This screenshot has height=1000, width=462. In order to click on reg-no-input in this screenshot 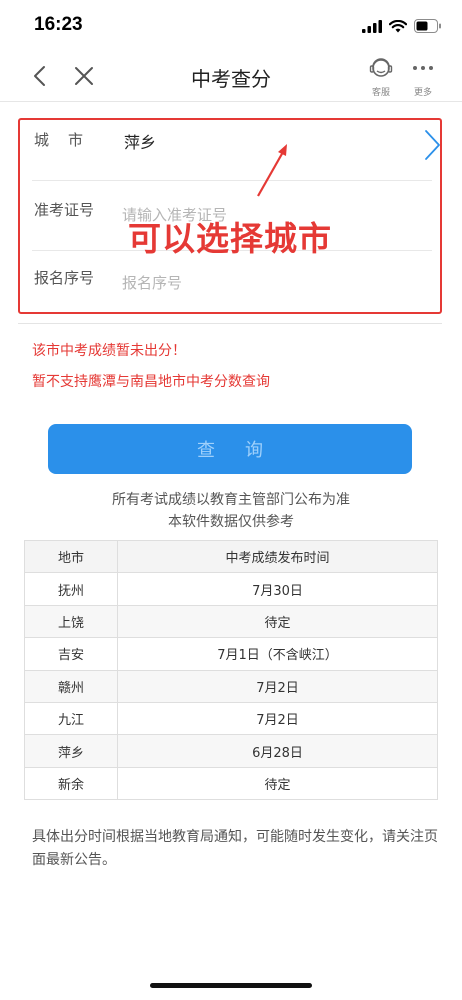, I will do `click(247, 283)`.